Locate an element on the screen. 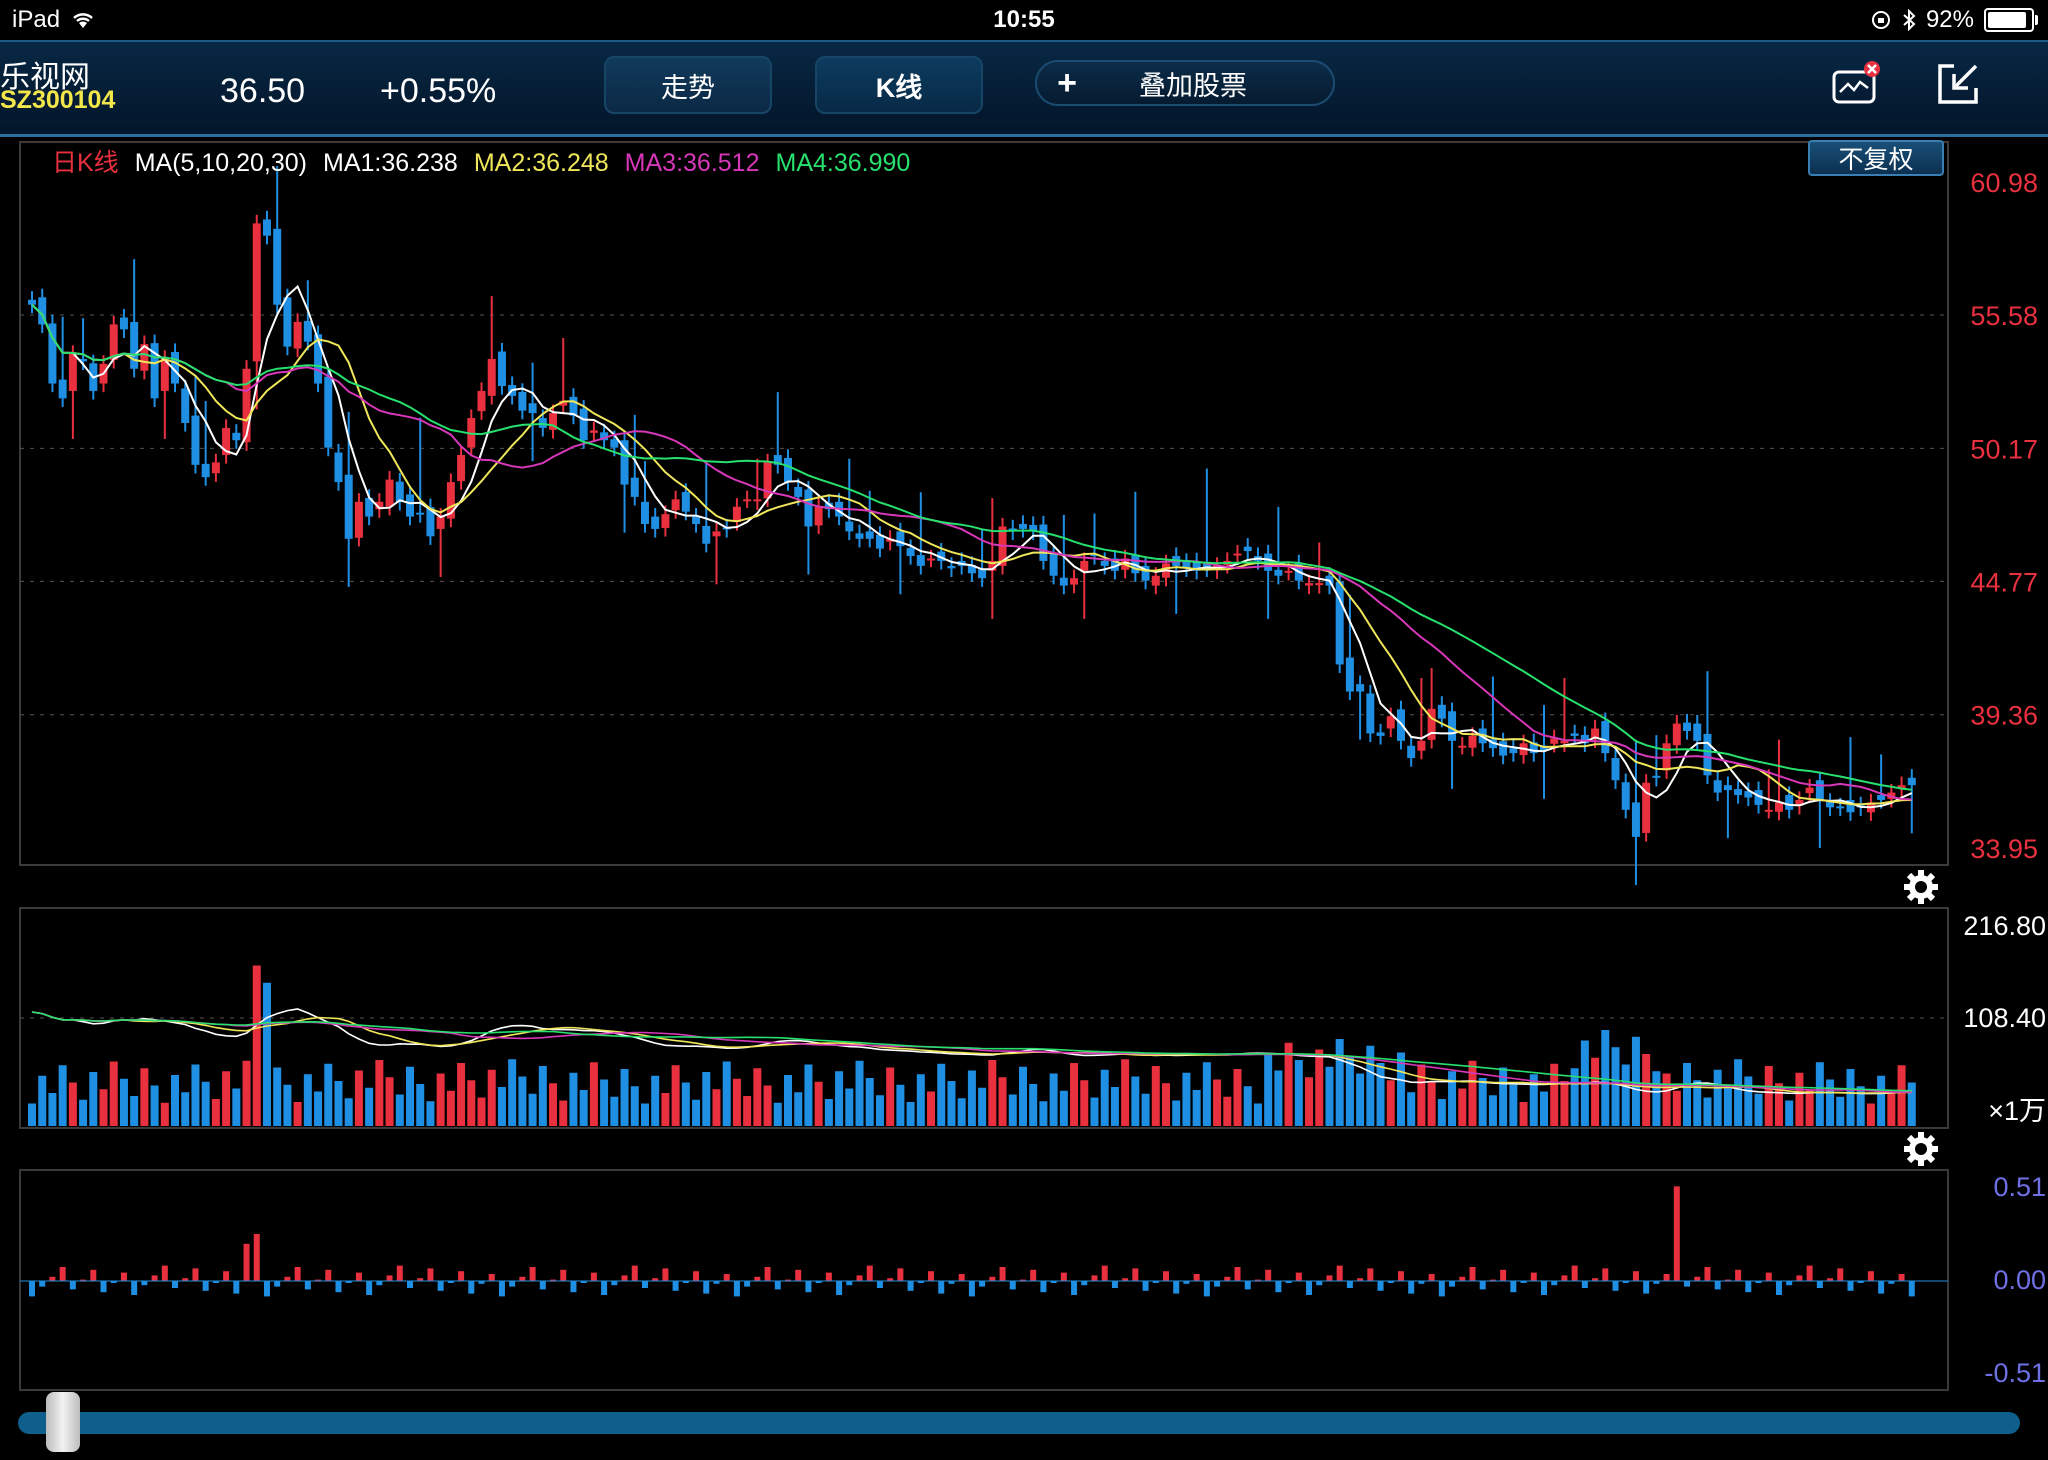  indicator-settings-gear-icon is located at coordinates (1921, 1149).